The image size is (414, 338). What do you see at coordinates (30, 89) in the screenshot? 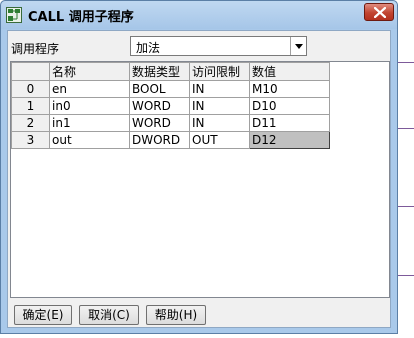
I see `row-index: 0` at bounding box center [30, 89].